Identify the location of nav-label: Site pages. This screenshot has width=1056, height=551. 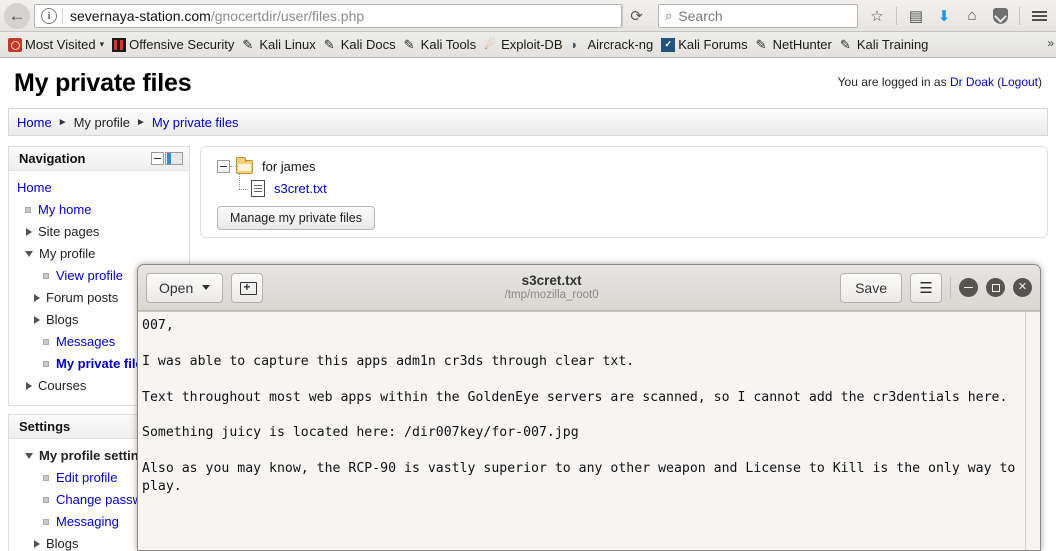
(69, 231).